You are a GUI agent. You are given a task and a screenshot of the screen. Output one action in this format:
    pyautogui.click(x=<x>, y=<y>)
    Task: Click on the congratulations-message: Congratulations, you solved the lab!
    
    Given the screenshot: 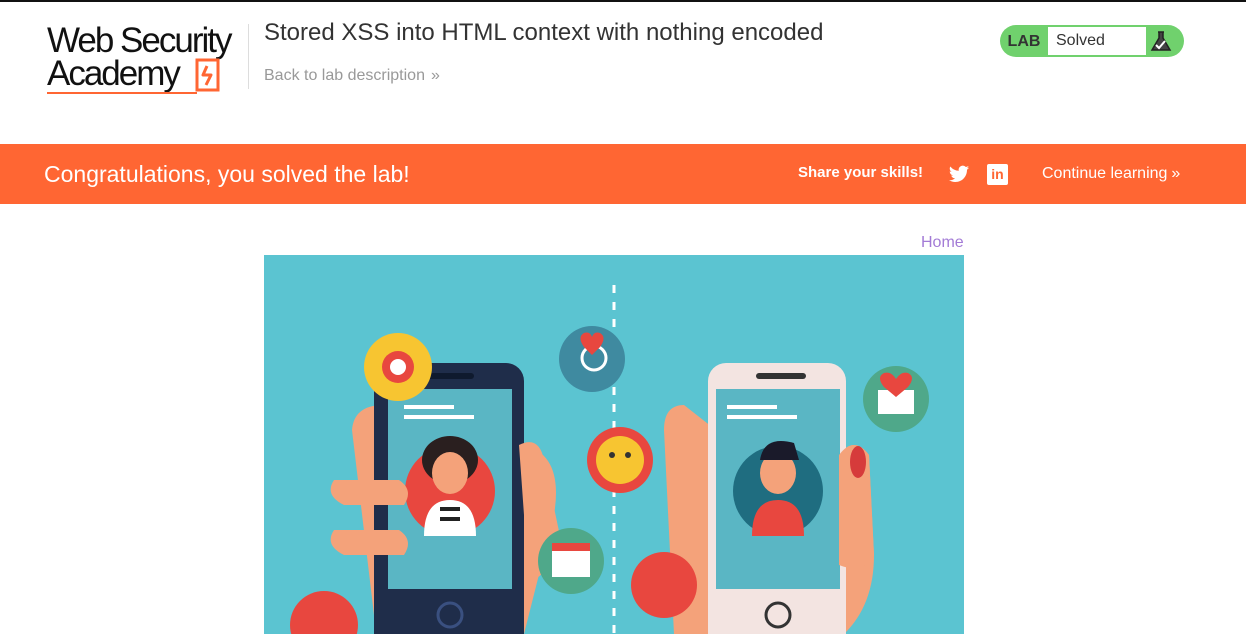 What is the action you would take?
    pyautogui.click(x=227, y=174)
    